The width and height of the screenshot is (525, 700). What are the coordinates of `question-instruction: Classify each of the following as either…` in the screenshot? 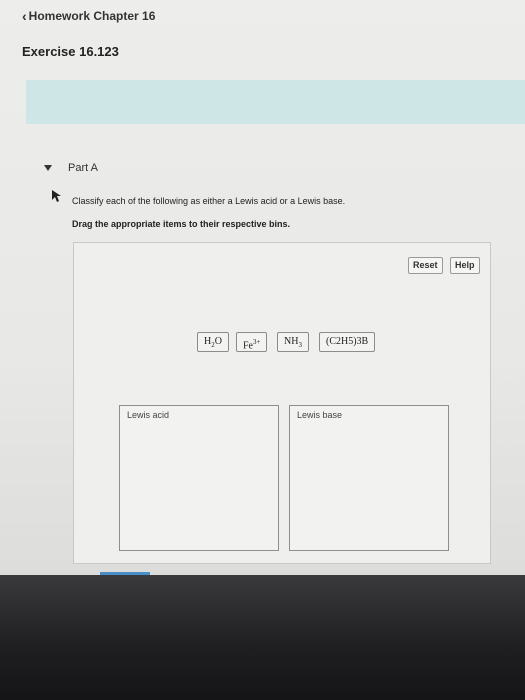 It's located at (209, 201).